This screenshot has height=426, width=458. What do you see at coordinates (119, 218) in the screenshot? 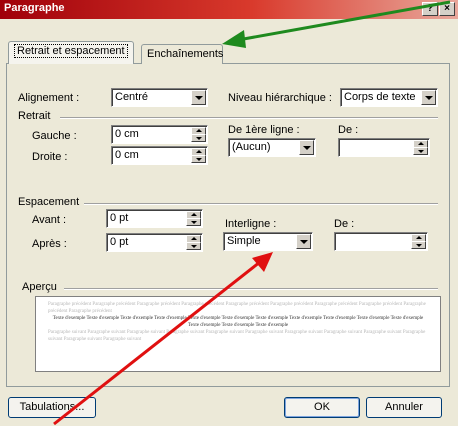
I see `spacing-before-value: 0 pt` at bounding box center [119, 218].